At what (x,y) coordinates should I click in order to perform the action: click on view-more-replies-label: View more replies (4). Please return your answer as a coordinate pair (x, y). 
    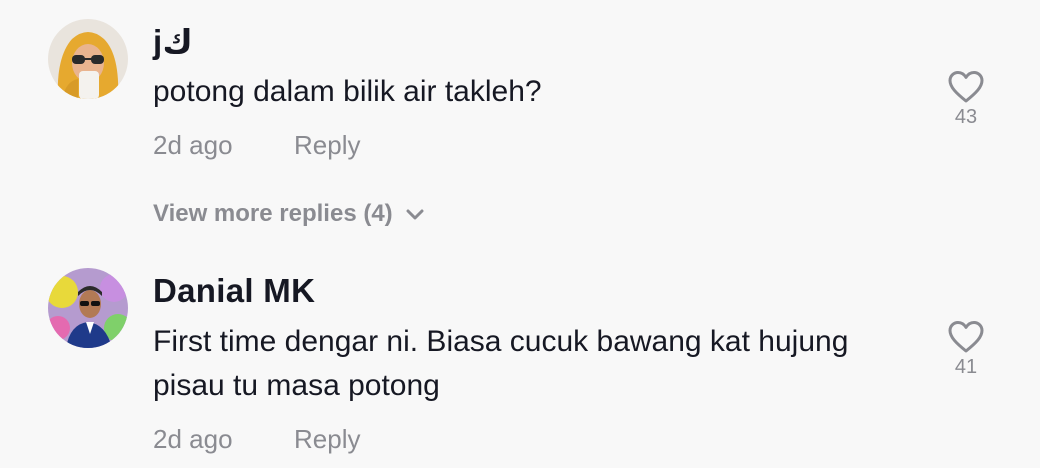
    Looking at the image, I should click on (273, 213).